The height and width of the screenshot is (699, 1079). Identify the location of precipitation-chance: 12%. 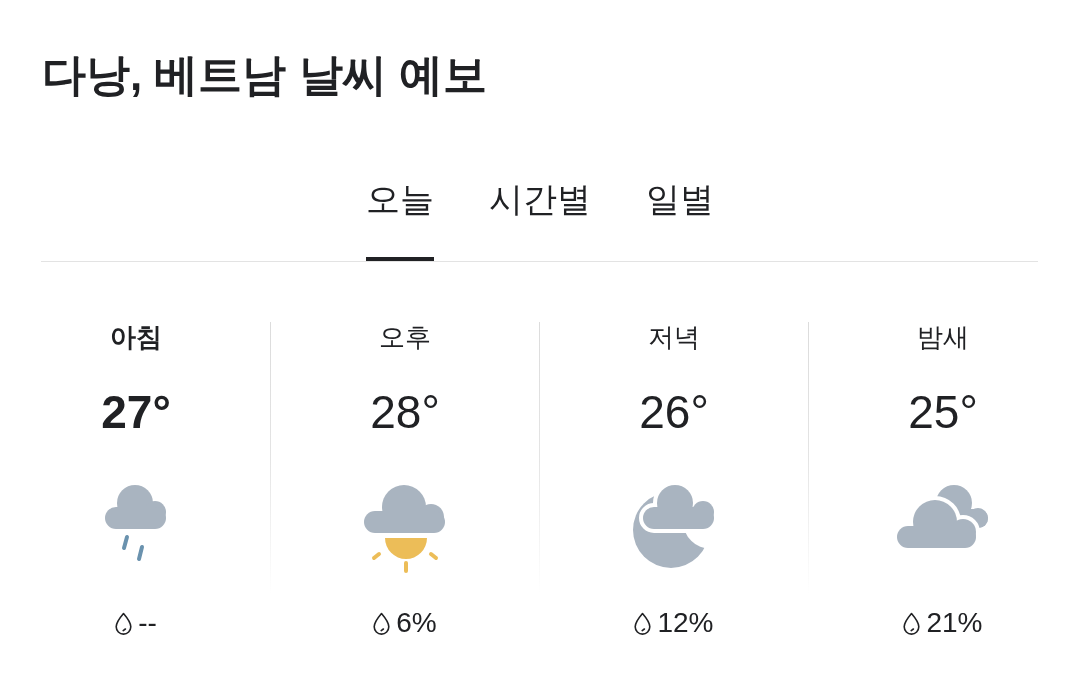
(685, 623).